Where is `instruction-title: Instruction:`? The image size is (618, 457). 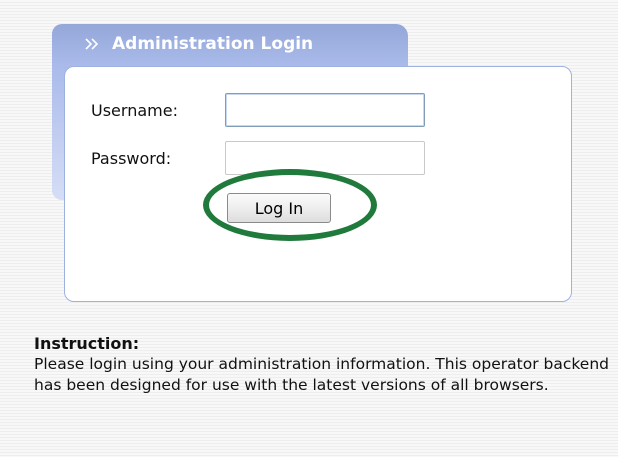 instruction-title: Instruction: is located at coordinates (87, 343).